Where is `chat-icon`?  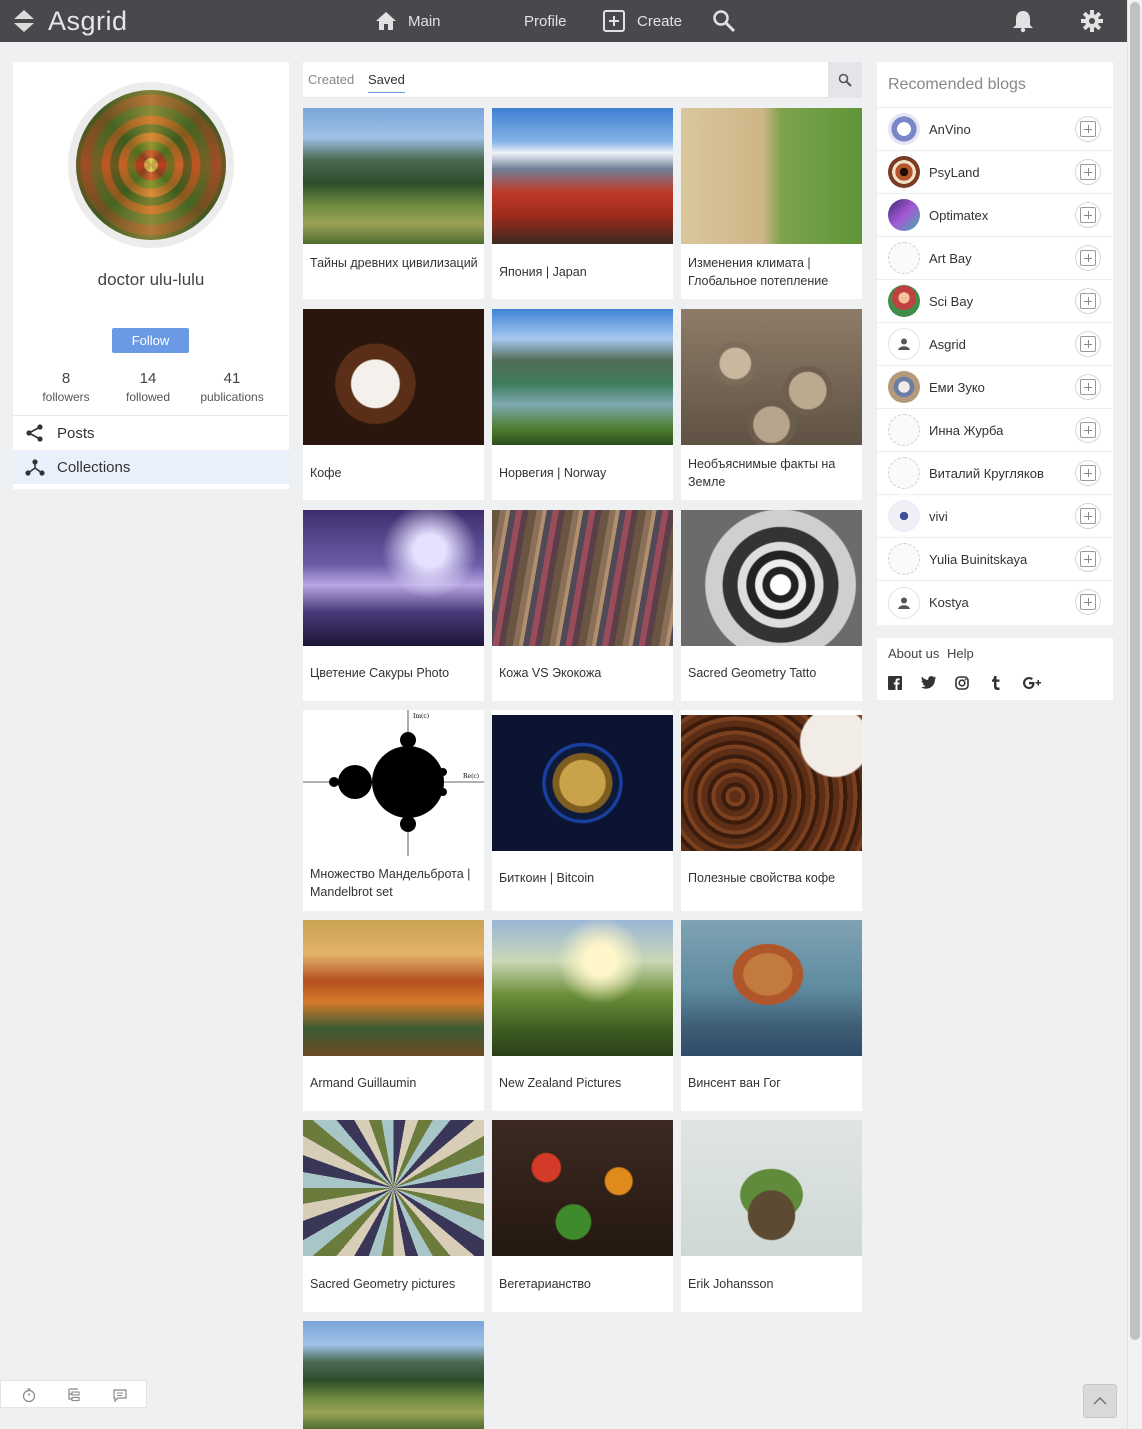
chat-icon is located at coordinates (120, 1395).